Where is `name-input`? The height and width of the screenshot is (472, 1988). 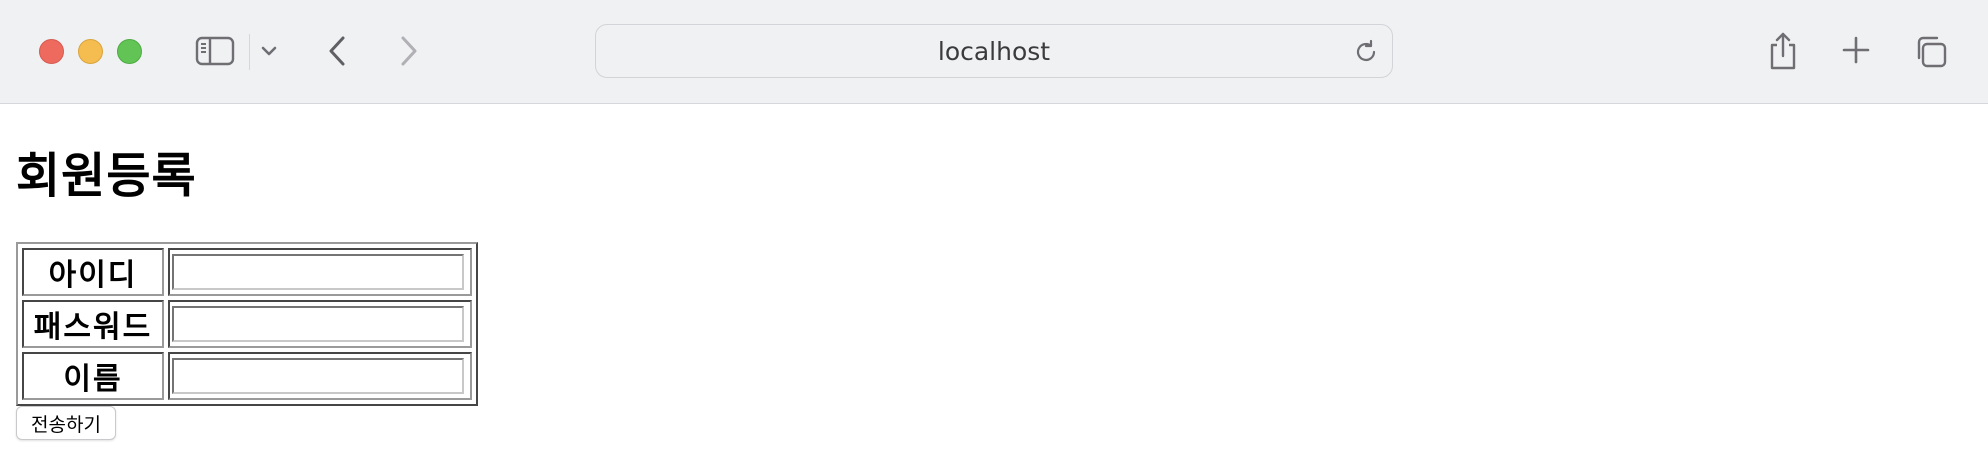 name-input is located at coordinates (318, 376).